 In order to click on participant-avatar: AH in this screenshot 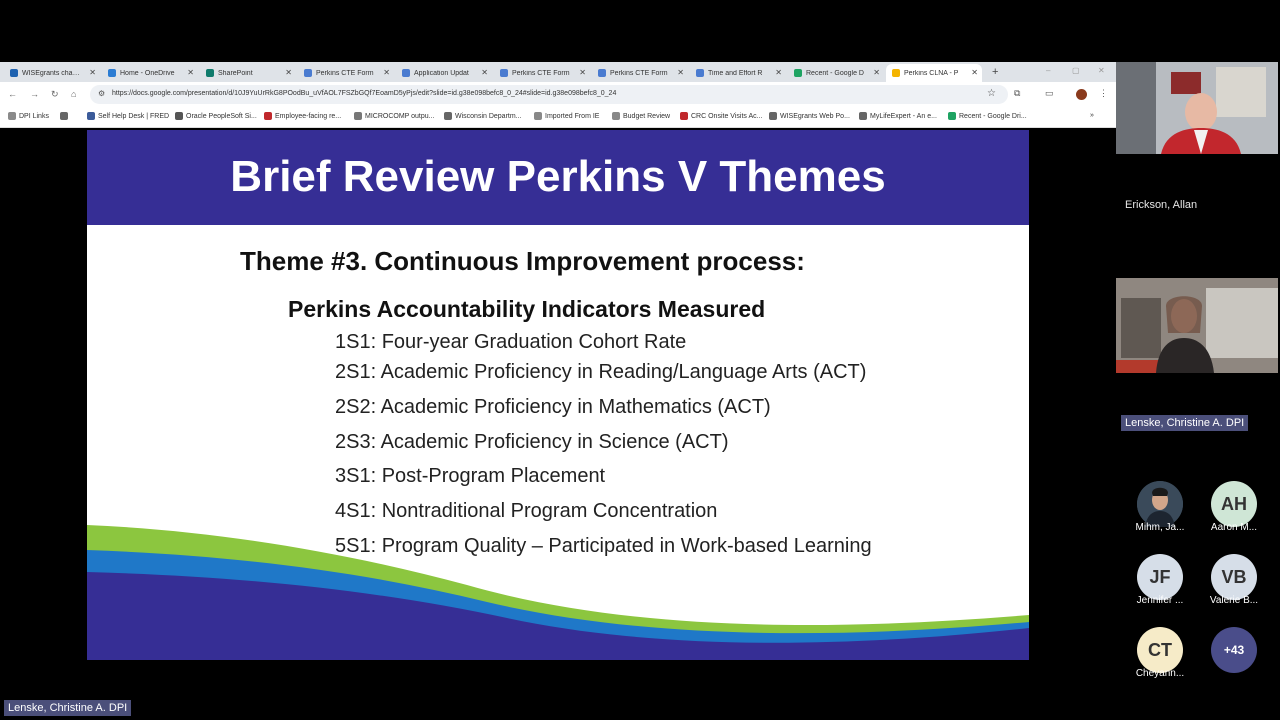, I will do `click(1234, 504)`.